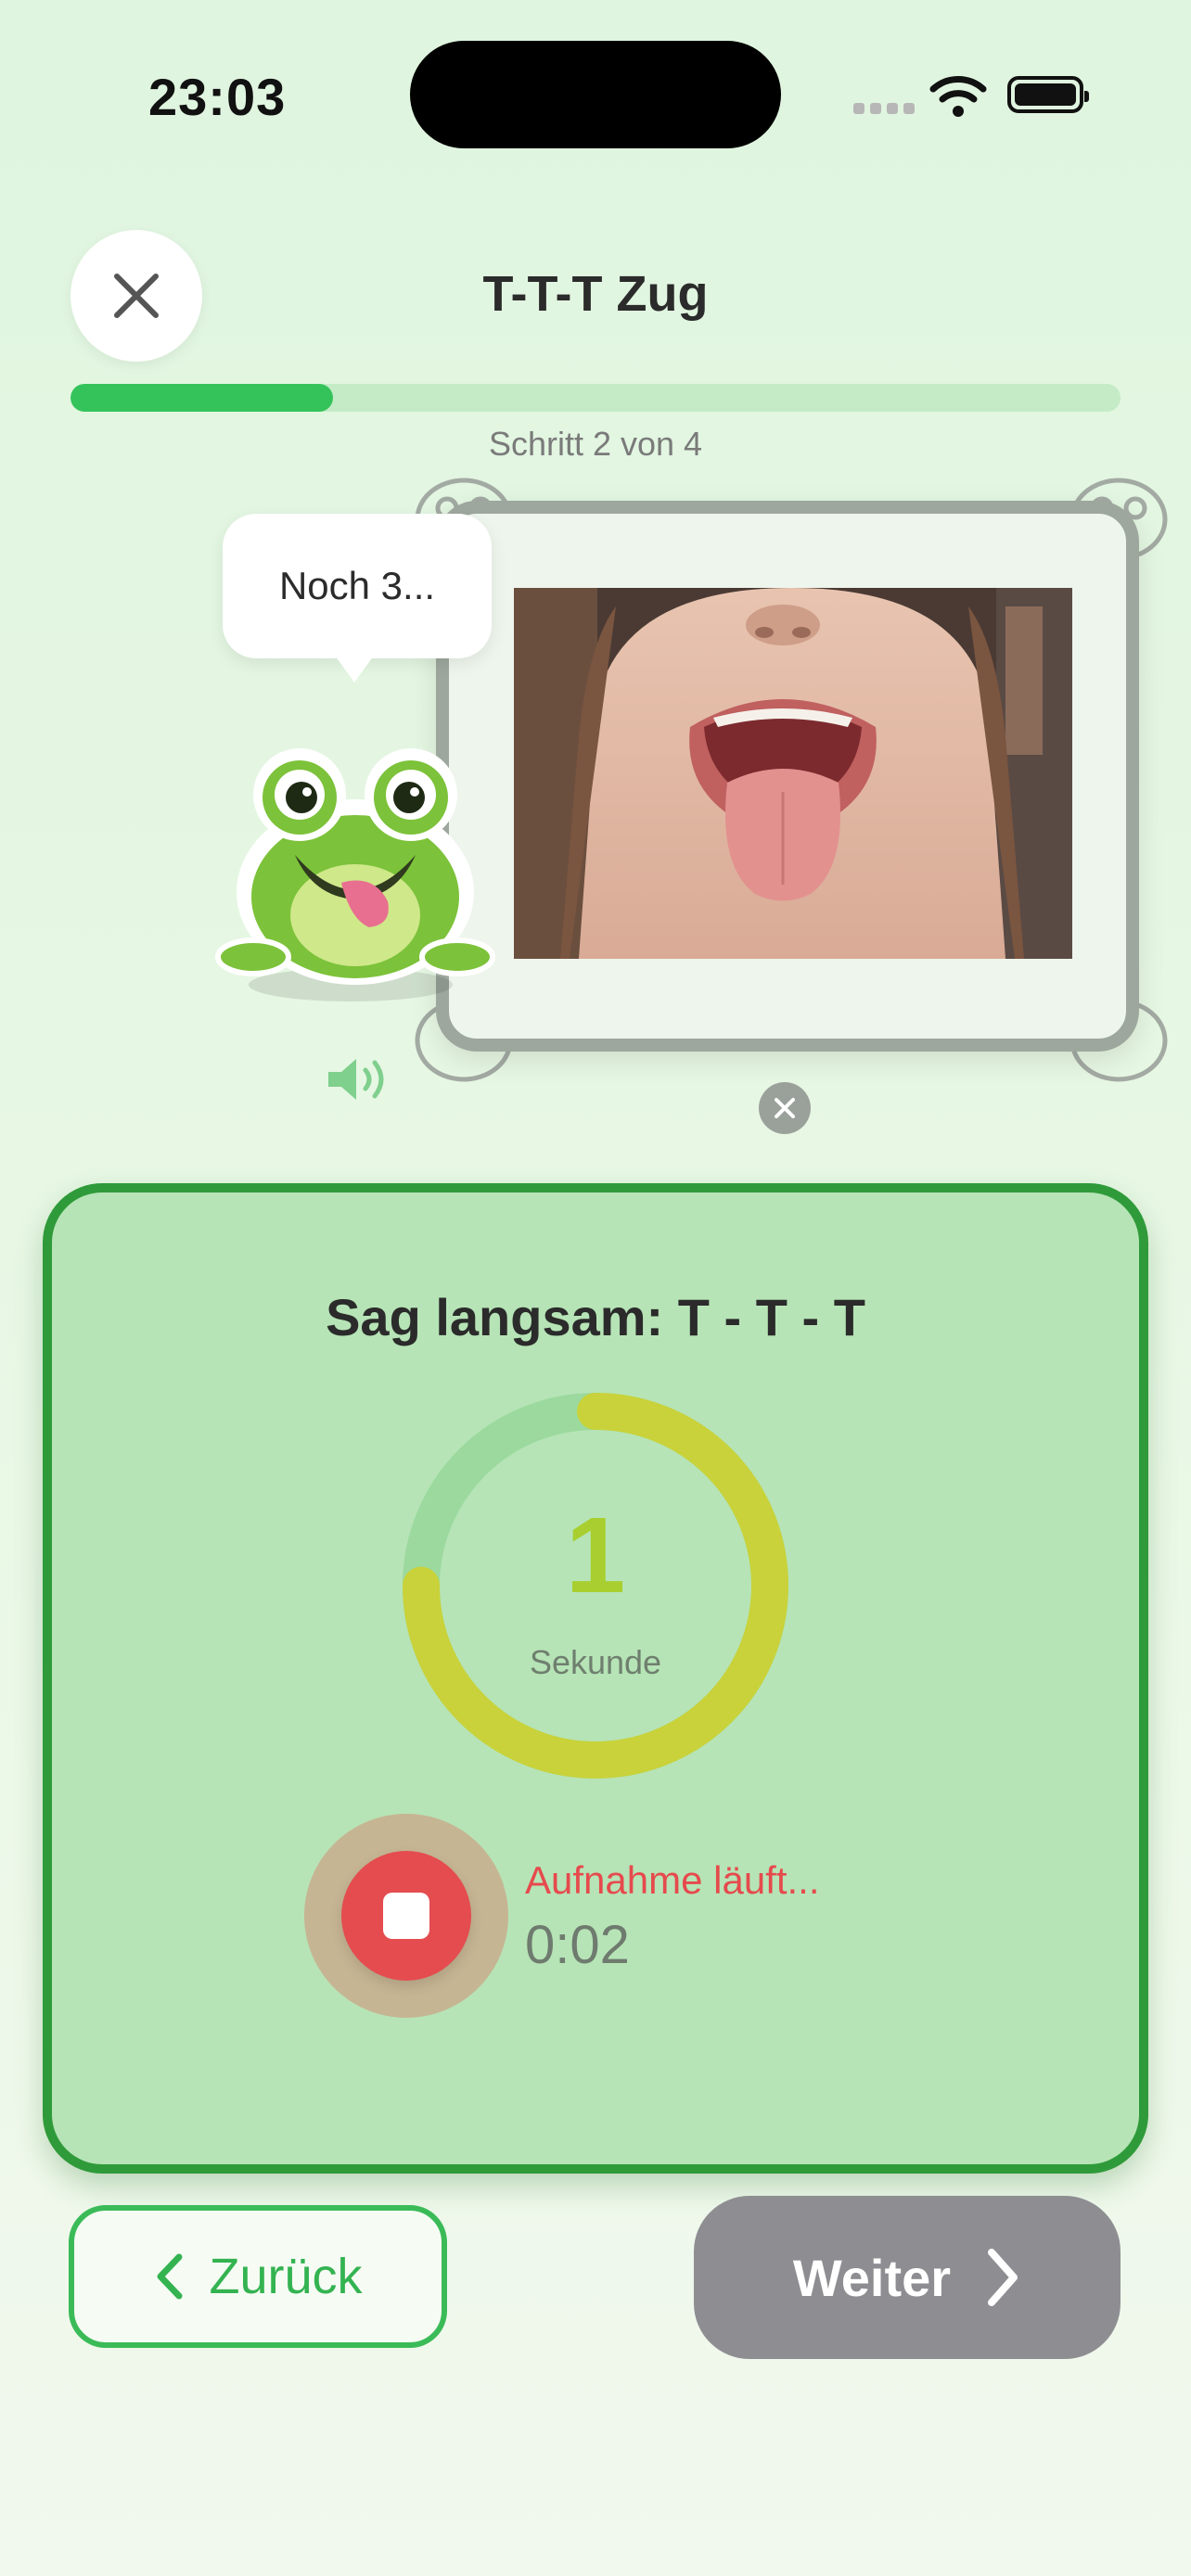 The height and width of the screenshot is (2576, 1191). I want to click on frog-mascot, so click(355, 874).